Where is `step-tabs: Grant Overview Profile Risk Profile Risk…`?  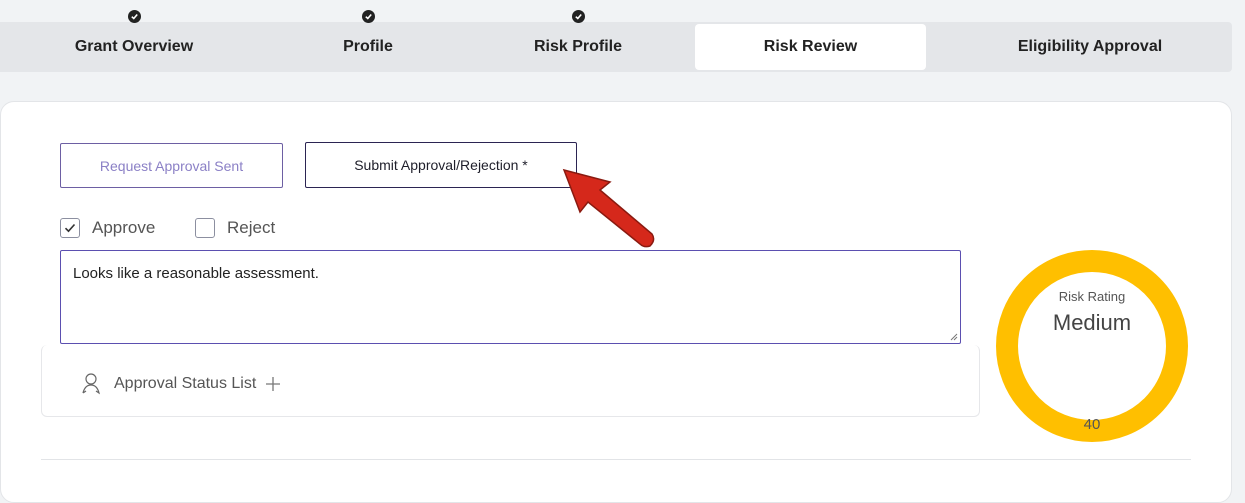
step-tabs: Grant Overview Profile Risk Profile Risk… is located at coordinates (616, 41).